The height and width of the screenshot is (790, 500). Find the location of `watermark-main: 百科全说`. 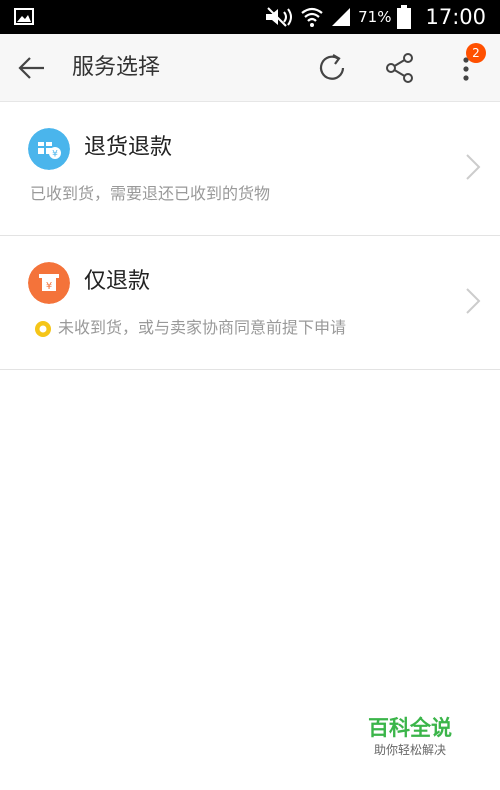

watermark-main: 百科全说 is located at coordinates (410, 728).